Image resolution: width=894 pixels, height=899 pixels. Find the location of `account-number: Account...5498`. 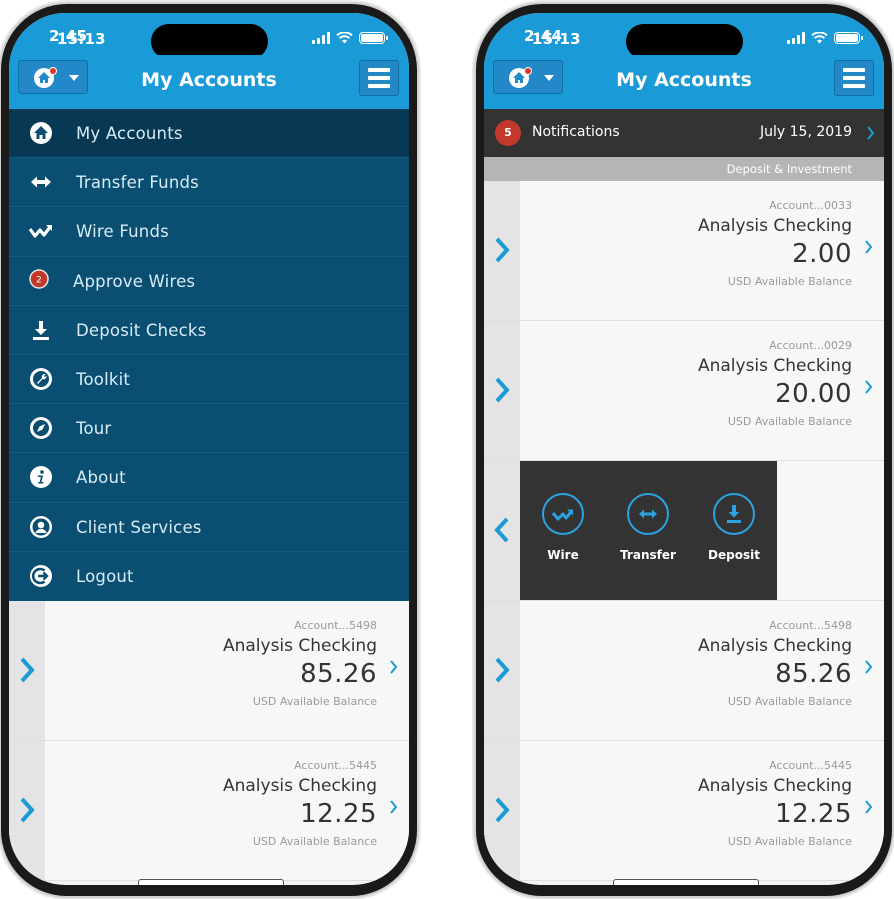

account-number: Account...5498 is located at coordinates (335, 625).